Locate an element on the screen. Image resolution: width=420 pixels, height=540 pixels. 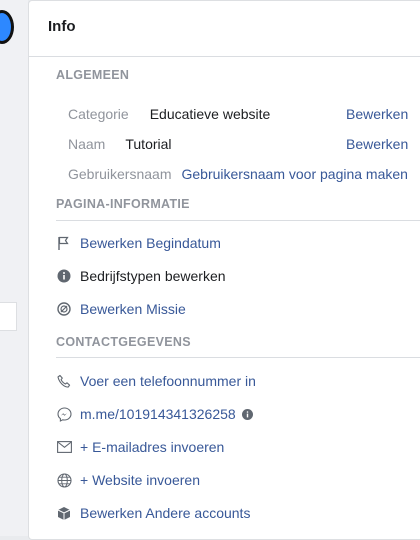
enter-website-link: + Website invoeren is located at coordinates (140, 480).